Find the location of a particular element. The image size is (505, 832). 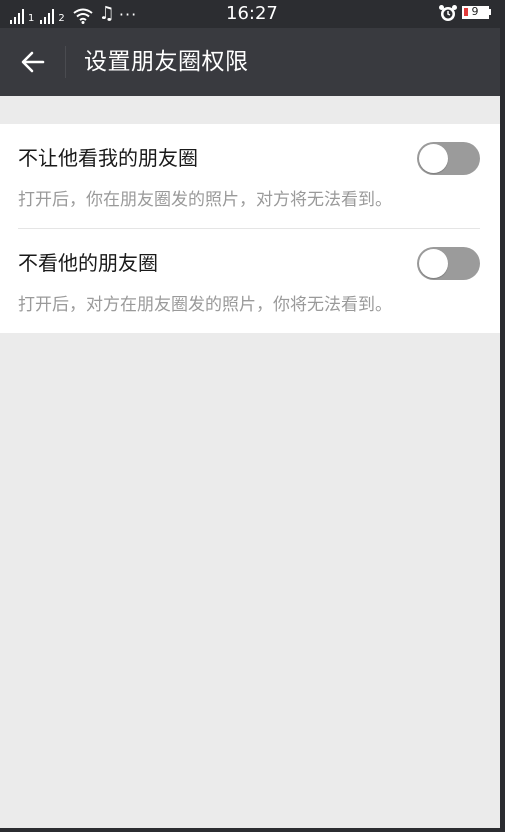

signal-icon is located at coordinates (18, 16).